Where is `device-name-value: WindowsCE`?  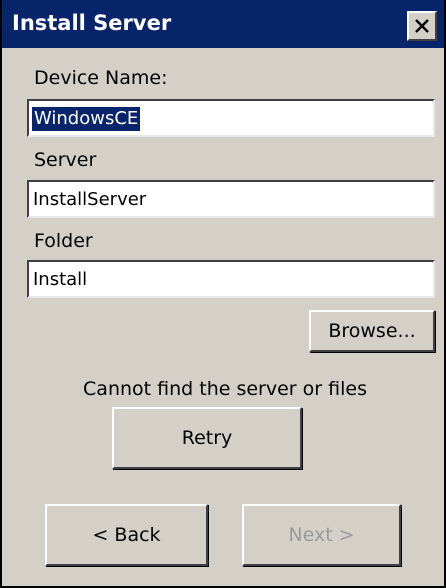 device-name-value: WindowsCE is located at coordinates (86, 119).